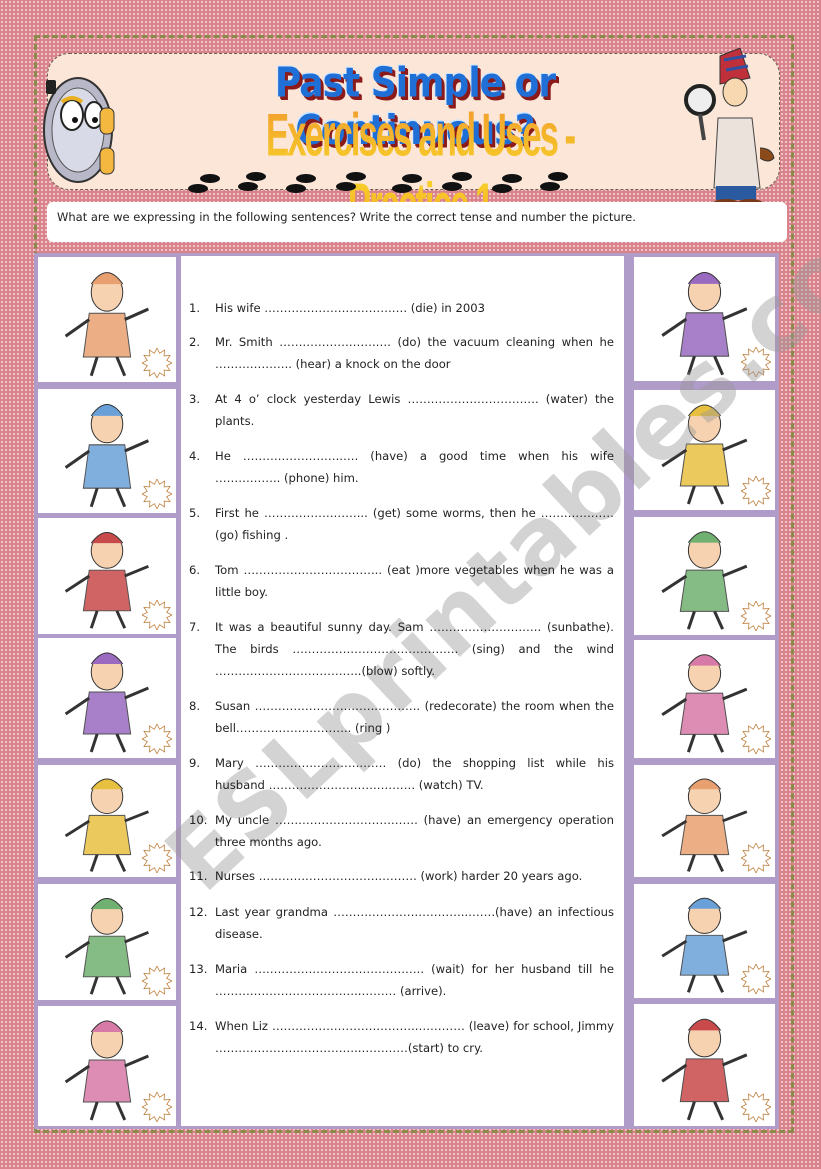 This screenshot has width=821, height=1169. What do you see at coordinates (198, 820) in the screenshot?
I see `exercise-number: 10.` at bounding box center [198, 820].